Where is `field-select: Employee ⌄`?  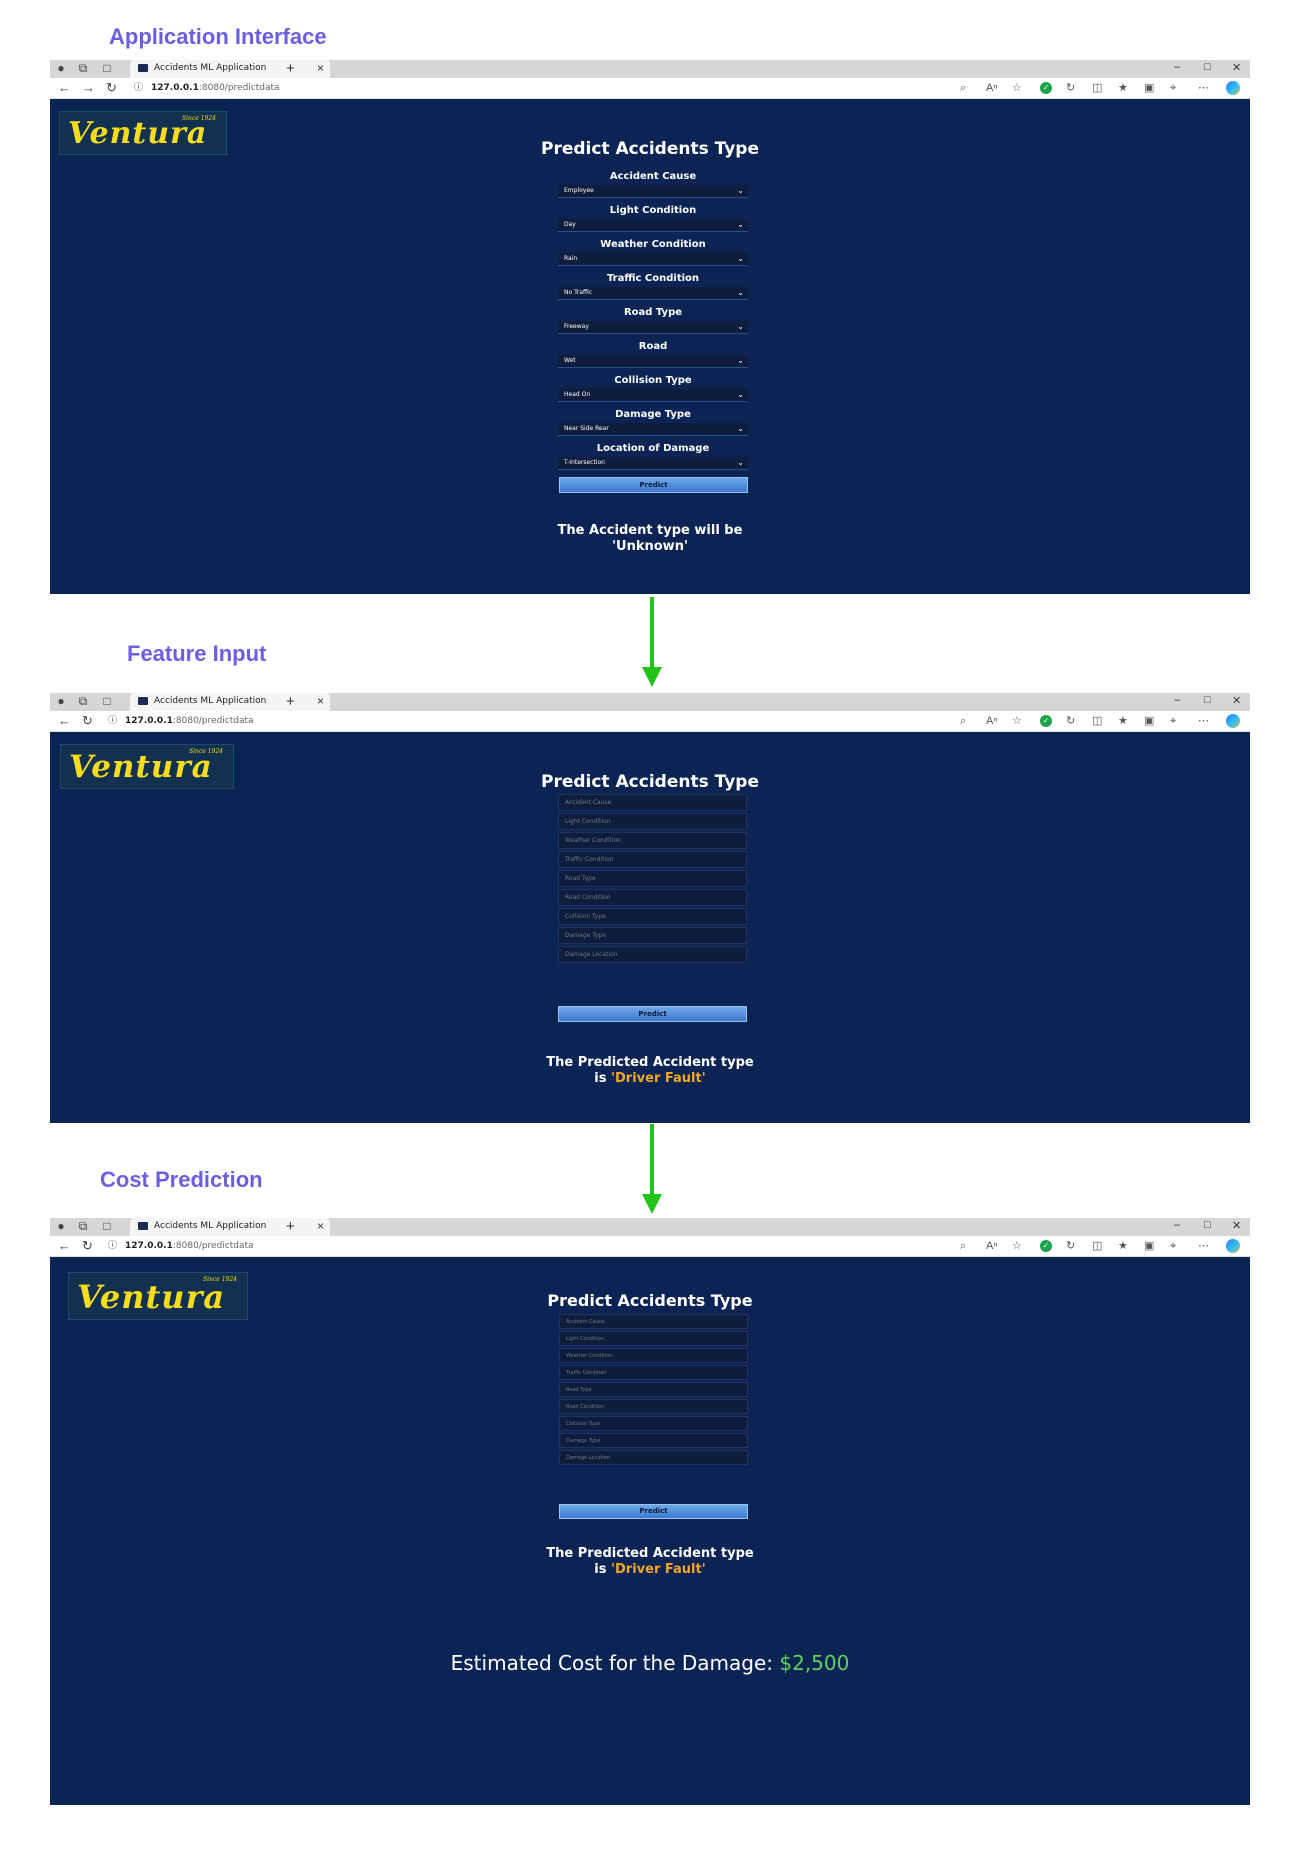 field-select: Employee ⌄ is located at coordinates (653, 191).